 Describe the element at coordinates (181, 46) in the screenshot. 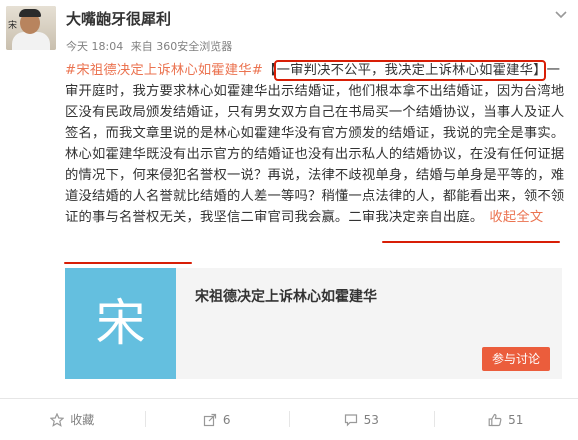

I see `post-source: 来自 360安全浏览器` at that location.